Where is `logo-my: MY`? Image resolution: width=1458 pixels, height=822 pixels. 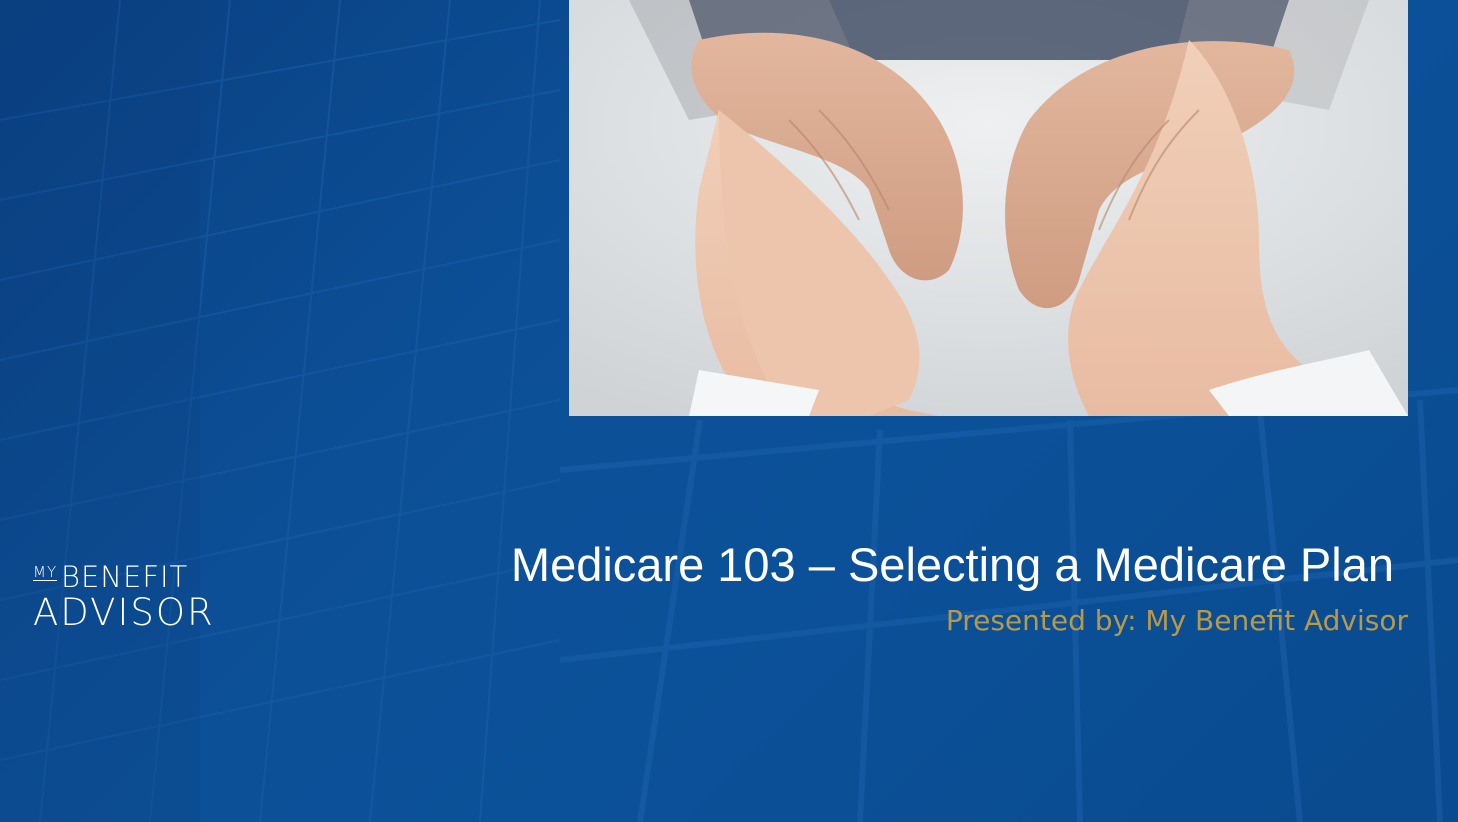 logo-my: MY is located at coordinates (45, 572).